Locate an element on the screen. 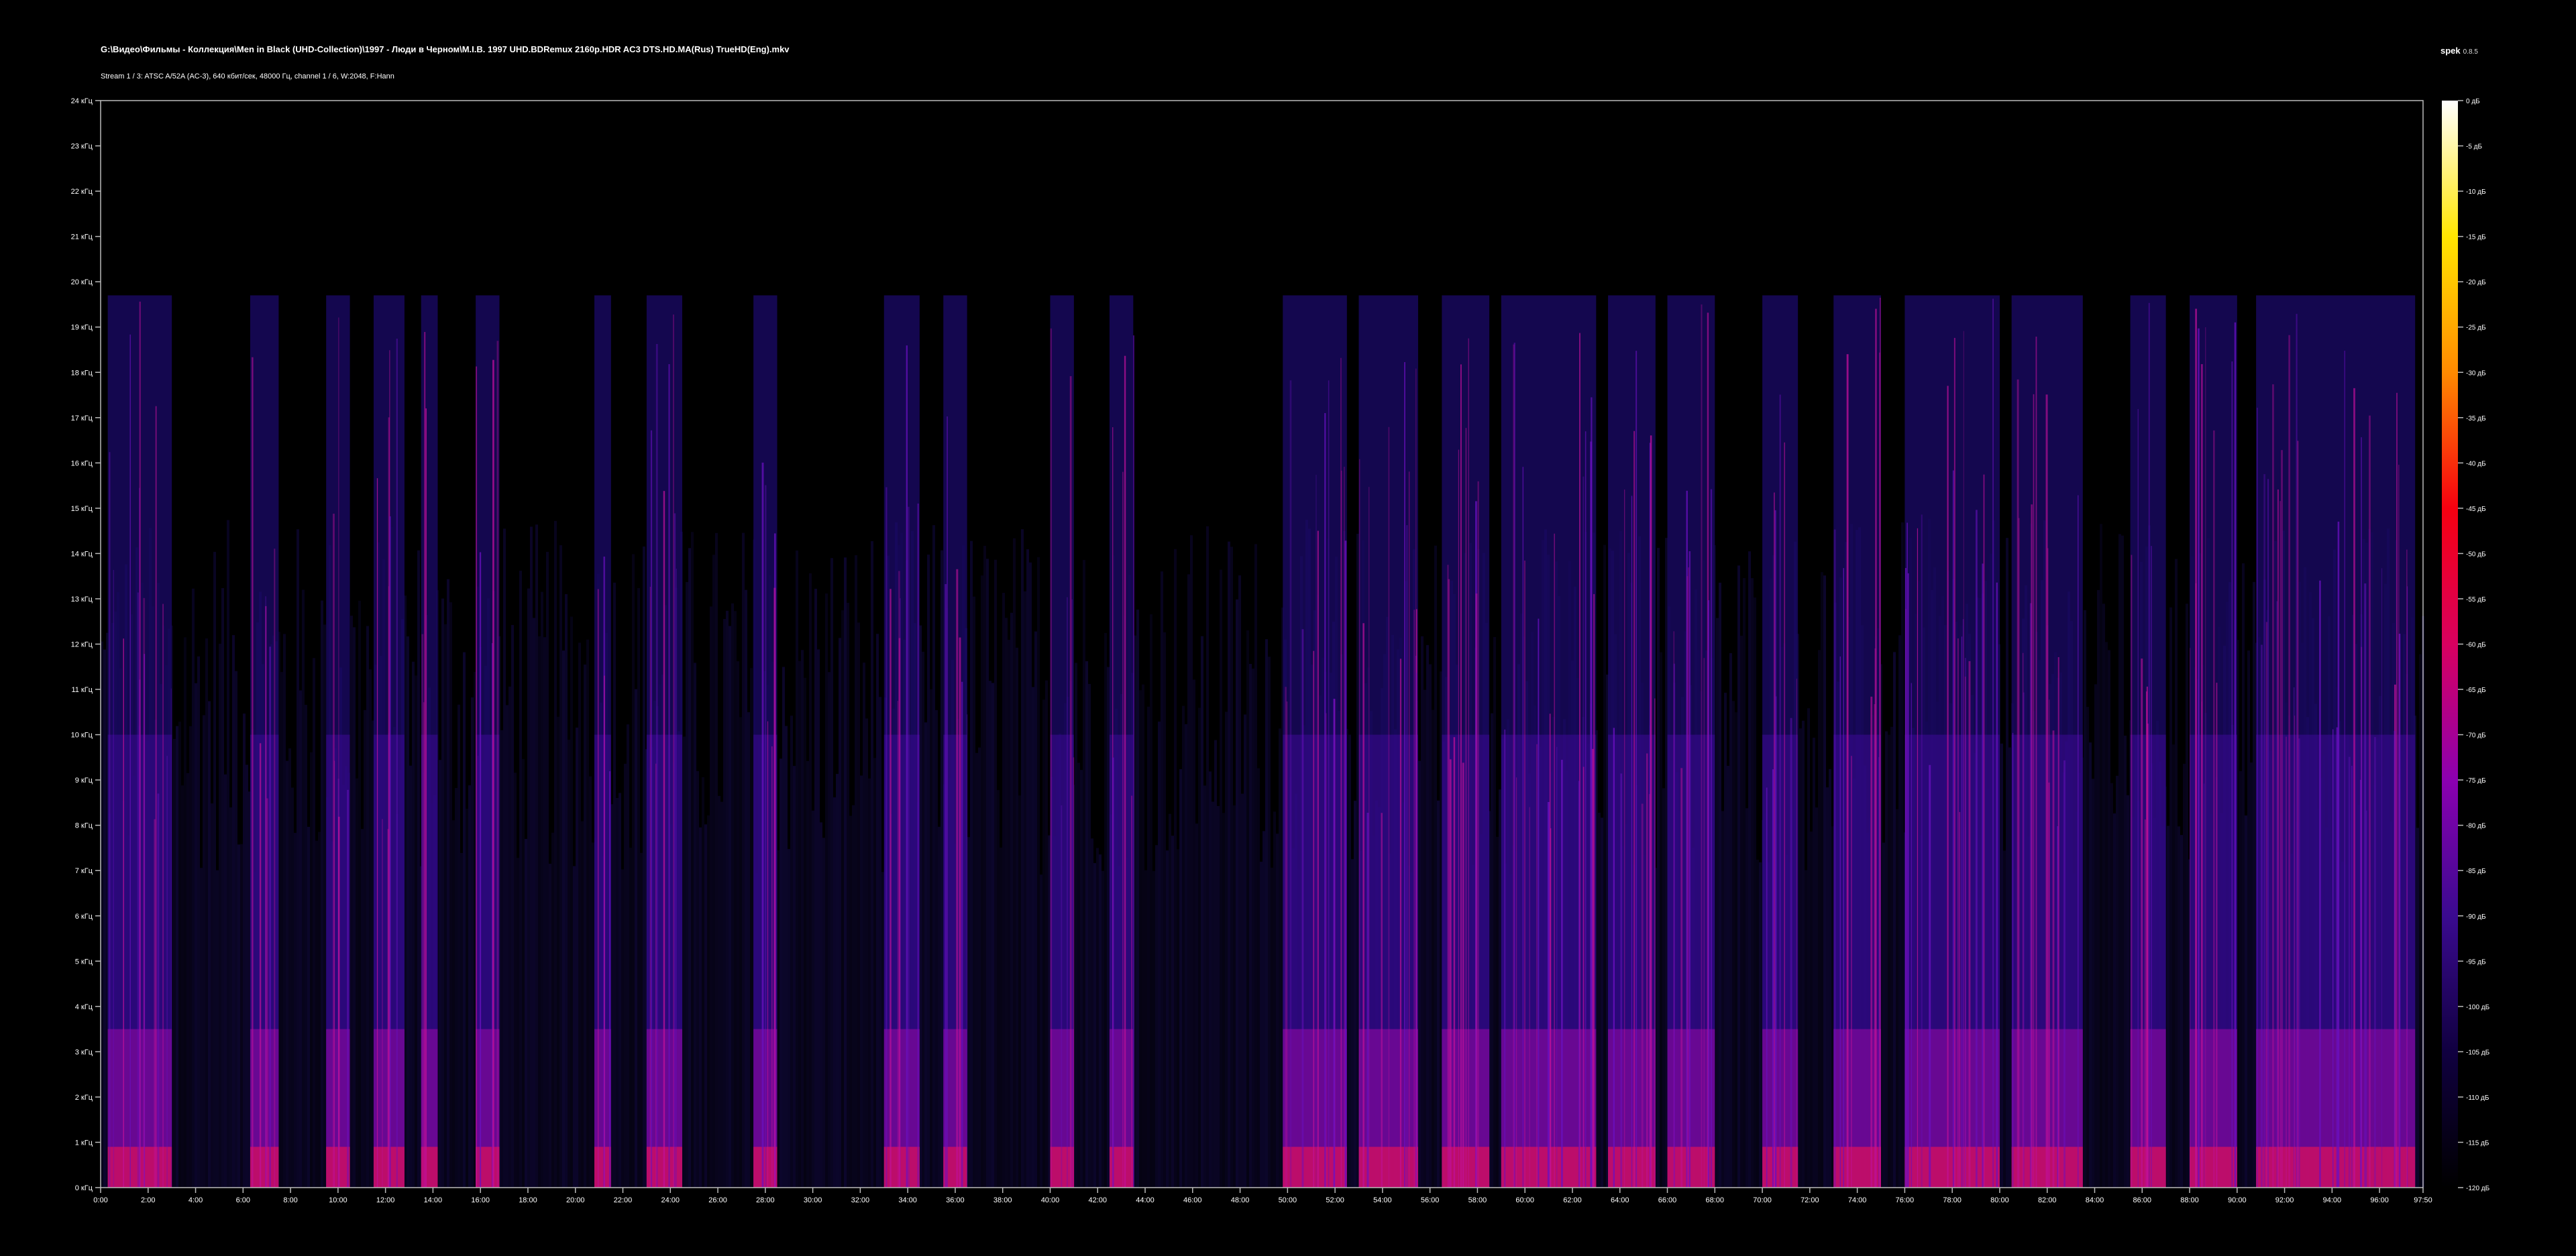  x-tick-label: 38:00 is located at coordinates (1003, 1200).